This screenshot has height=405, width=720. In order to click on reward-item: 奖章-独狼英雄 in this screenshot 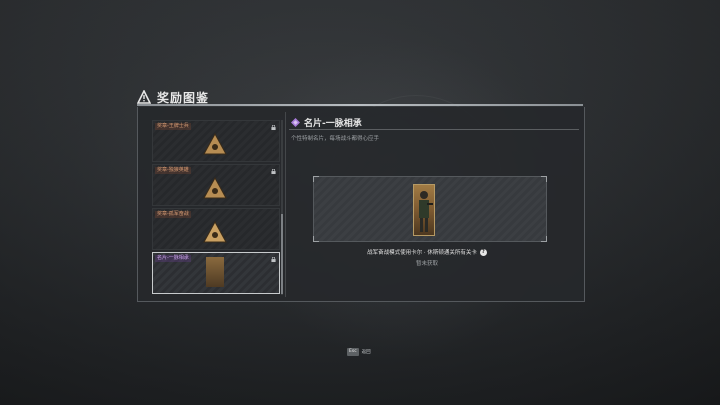, I will do `click(216, 185)`.